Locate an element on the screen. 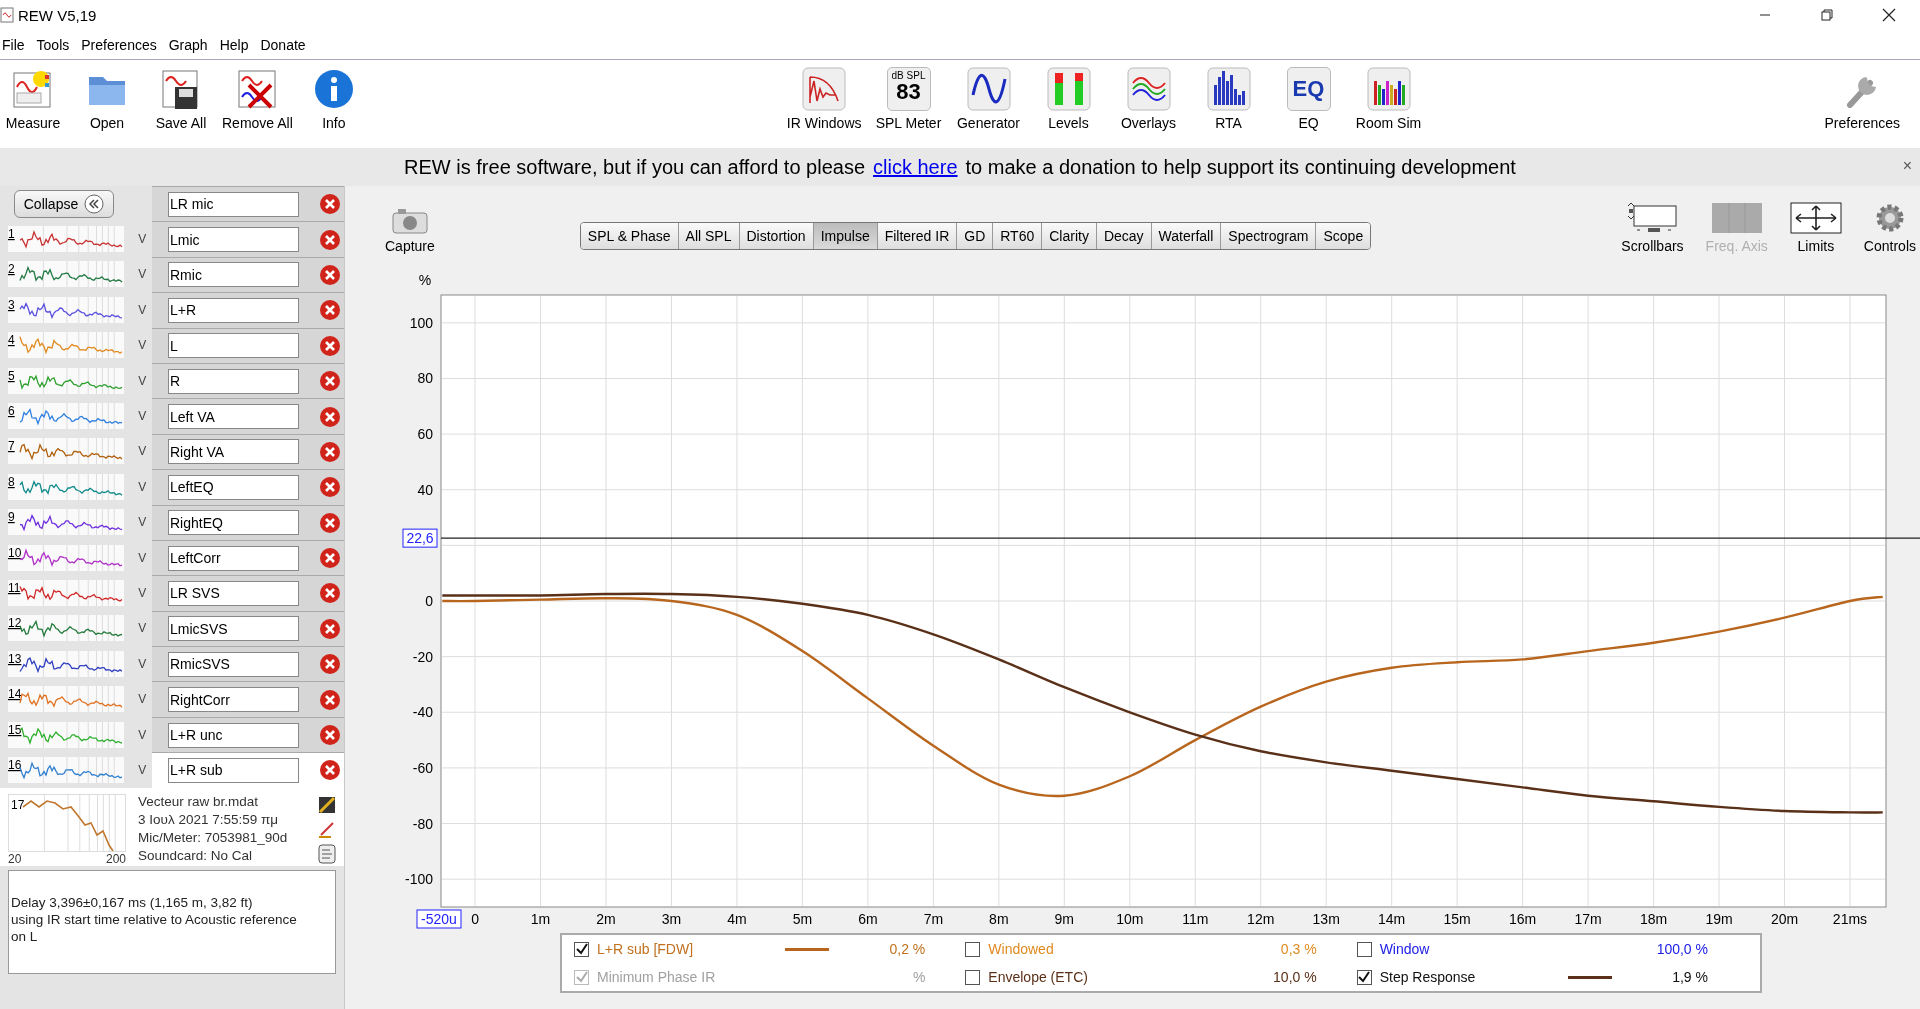 The width and height of the screenshot is (1920, 1009). name-field: R is located at coordinates (233, 381).